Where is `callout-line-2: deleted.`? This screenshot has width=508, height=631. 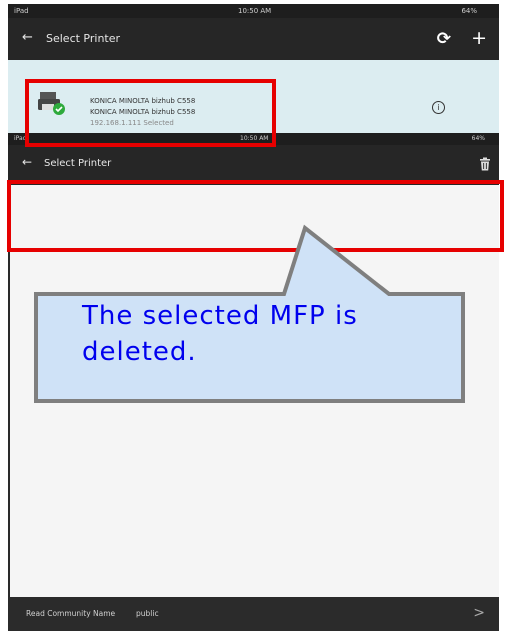 callout-line-2: deleted. is located at coordinates (139, 352).